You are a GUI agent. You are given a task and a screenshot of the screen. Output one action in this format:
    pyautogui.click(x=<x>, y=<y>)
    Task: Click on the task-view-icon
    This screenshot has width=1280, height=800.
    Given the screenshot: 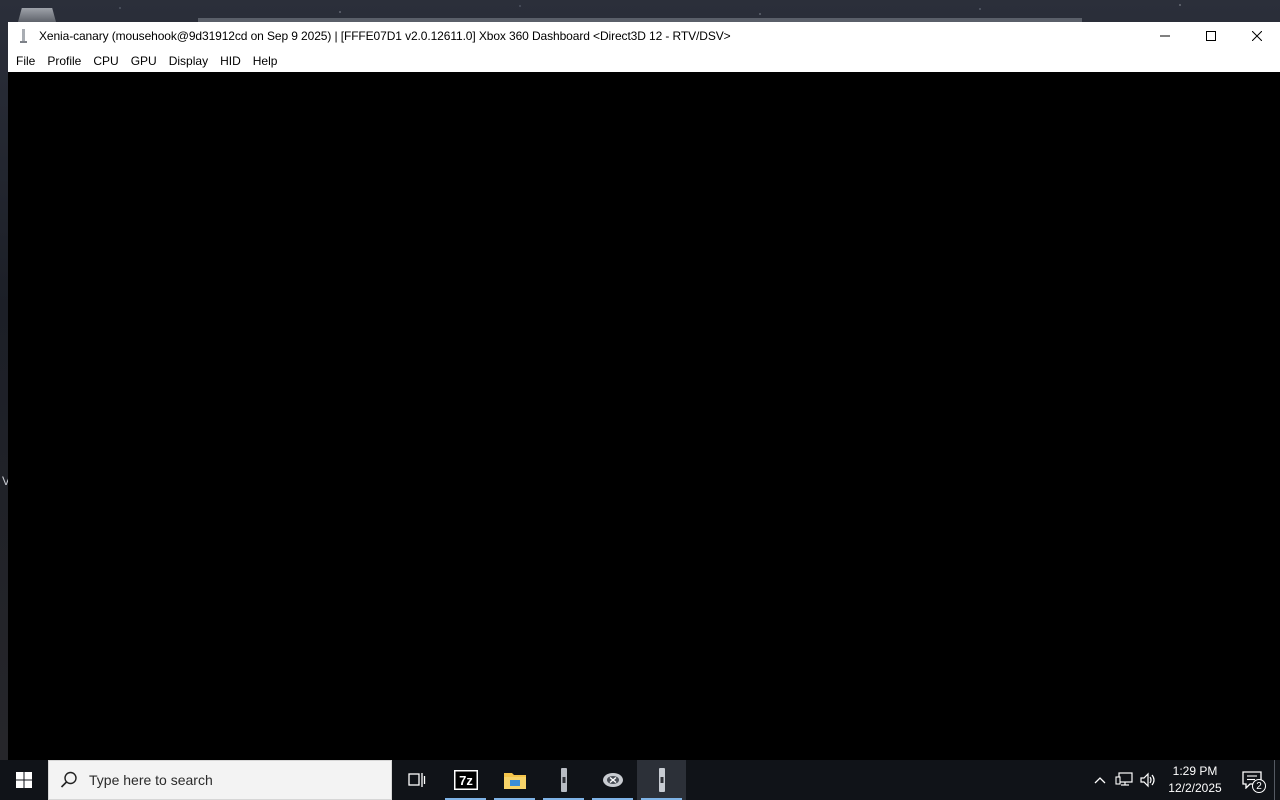 What is the action you would take?
    pyautogui.click(x=416, y=780)
    